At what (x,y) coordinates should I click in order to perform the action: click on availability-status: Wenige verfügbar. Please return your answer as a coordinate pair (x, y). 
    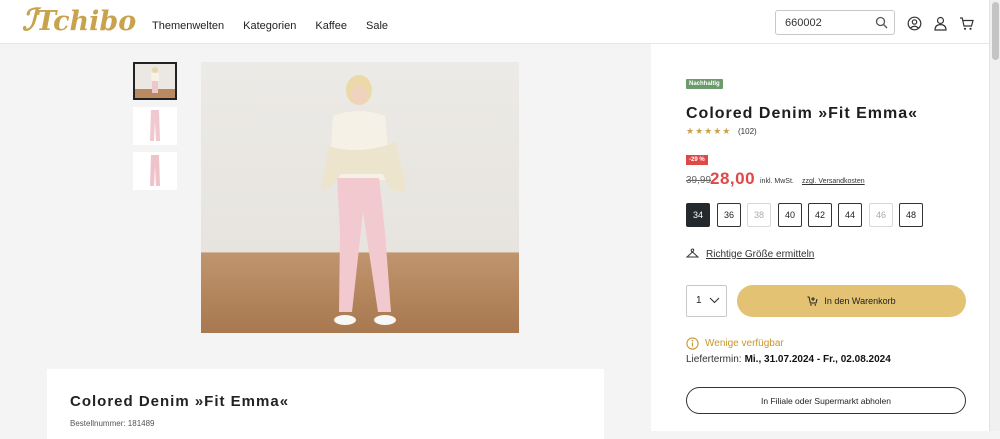
    Looking at the image, I should click on (735, 343).